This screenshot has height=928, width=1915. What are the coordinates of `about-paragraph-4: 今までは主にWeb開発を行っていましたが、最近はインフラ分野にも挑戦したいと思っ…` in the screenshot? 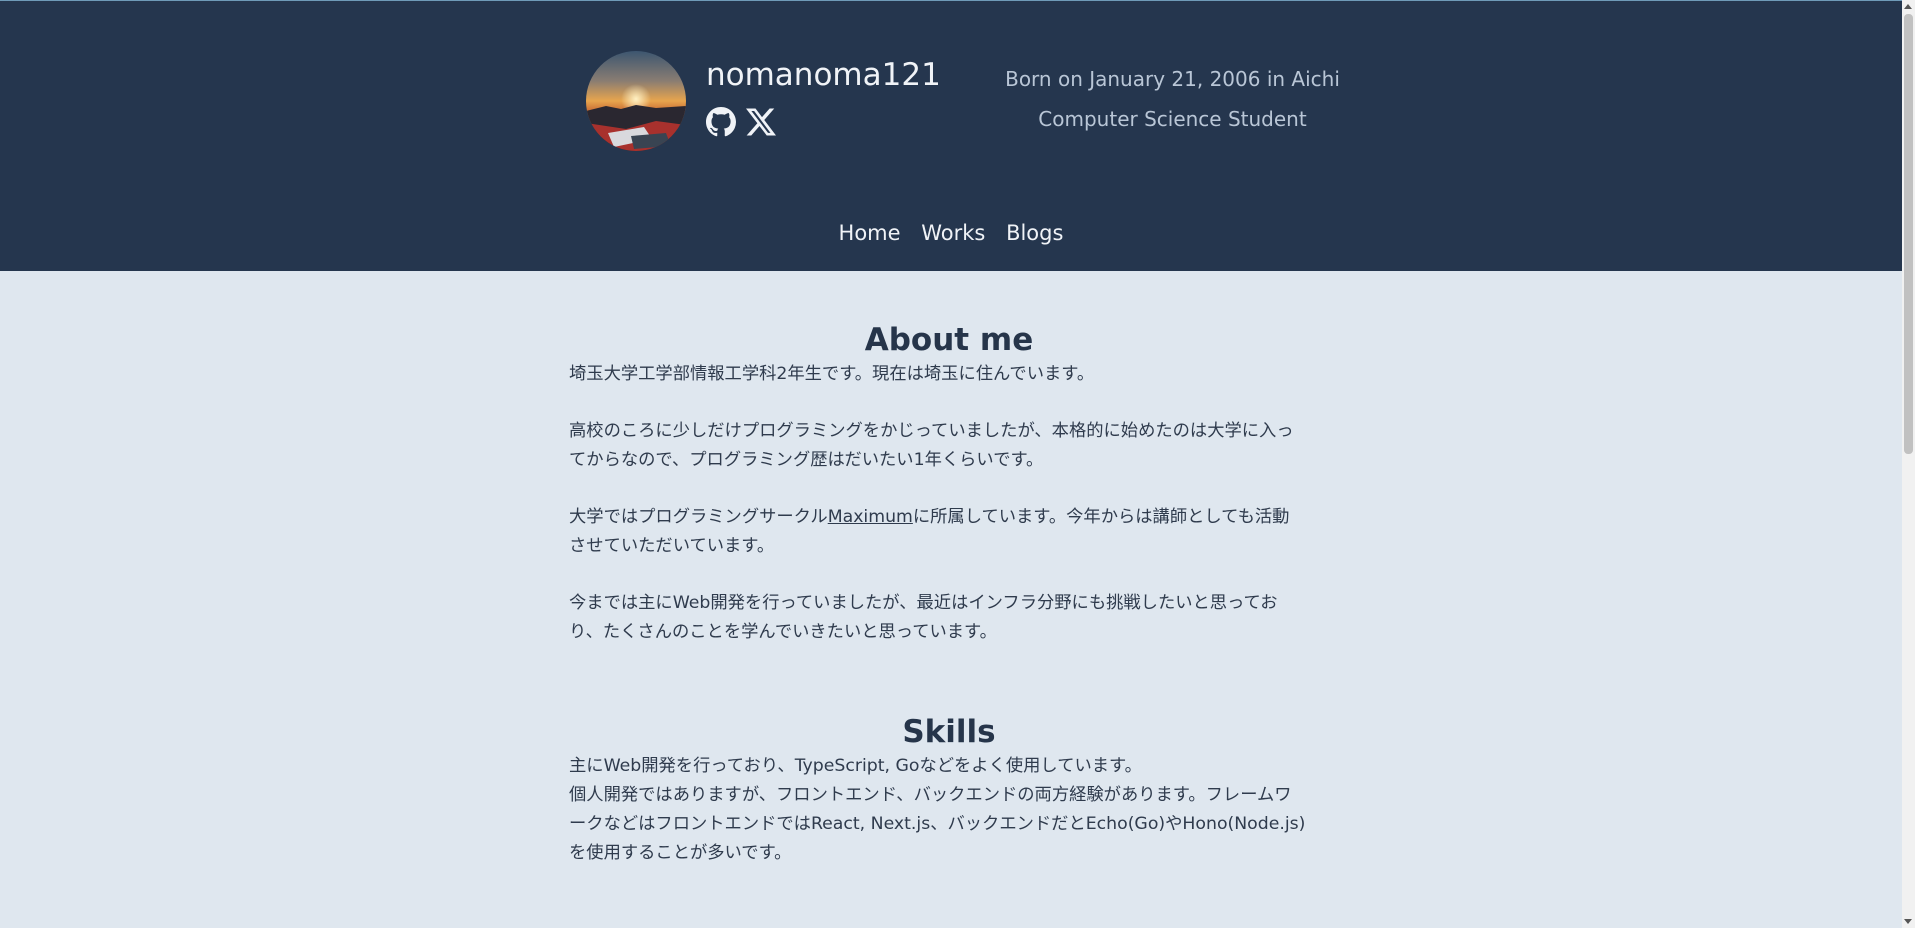 It's located at (949, 618).